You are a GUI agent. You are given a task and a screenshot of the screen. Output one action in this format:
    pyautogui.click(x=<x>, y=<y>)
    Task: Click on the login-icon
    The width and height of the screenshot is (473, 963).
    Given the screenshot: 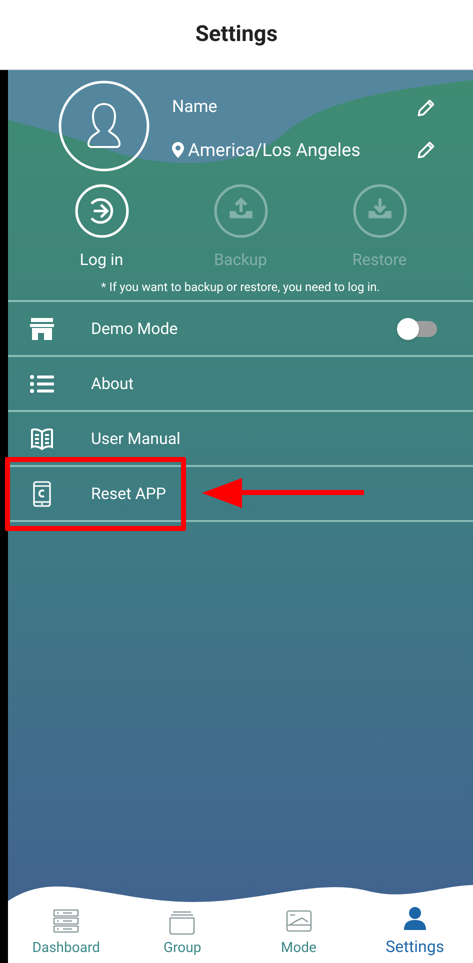 What is the action you would take?
    pyautogui.click(x=101, y=211)
    